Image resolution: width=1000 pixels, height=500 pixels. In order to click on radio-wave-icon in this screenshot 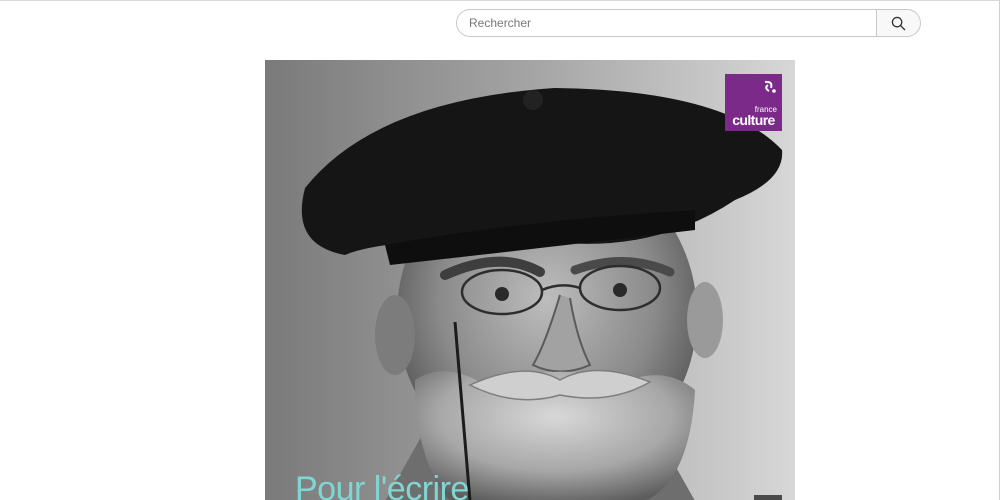, I will do `click(770, 86)`.